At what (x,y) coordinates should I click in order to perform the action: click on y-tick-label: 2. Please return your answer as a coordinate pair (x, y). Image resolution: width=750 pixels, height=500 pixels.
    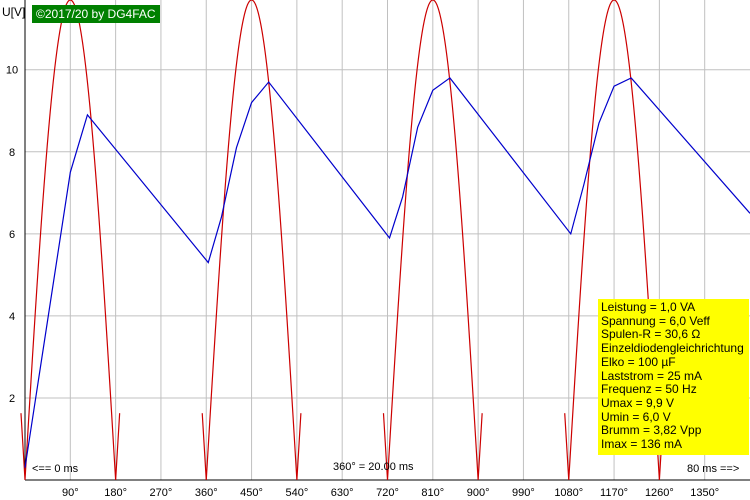
    Looking at the image, I should click on (12, 399).